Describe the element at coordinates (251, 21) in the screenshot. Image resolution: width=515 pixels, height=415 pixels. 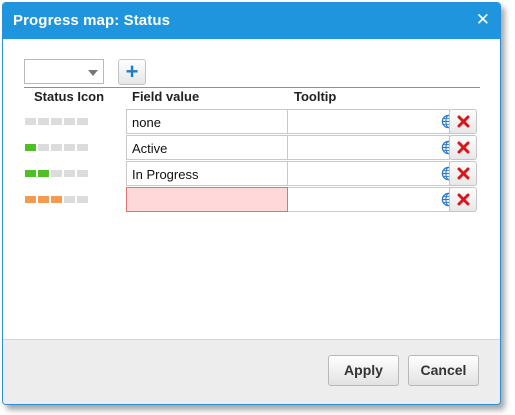
I see `dialog-titlebar: Progress map: Status ✕` at that location.